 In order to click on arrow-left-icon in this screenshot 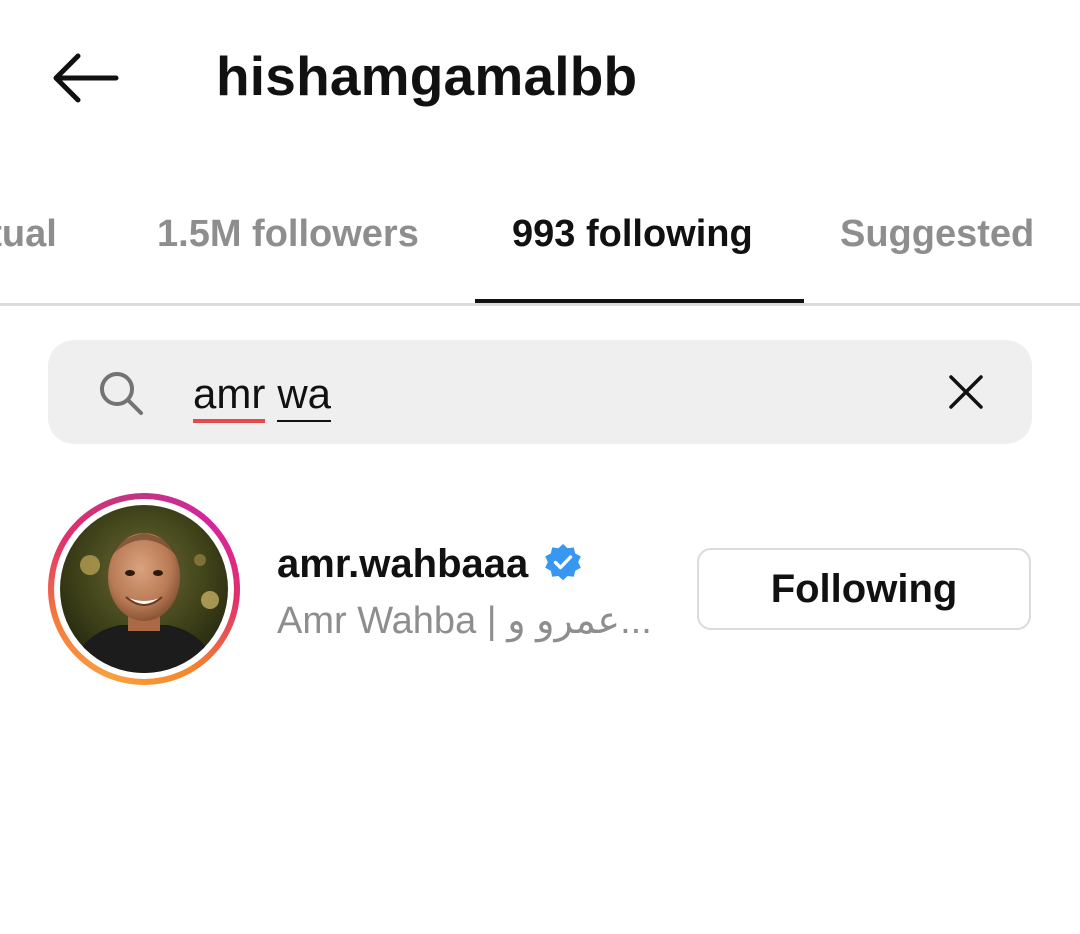, I will do `click(86, 78)`.